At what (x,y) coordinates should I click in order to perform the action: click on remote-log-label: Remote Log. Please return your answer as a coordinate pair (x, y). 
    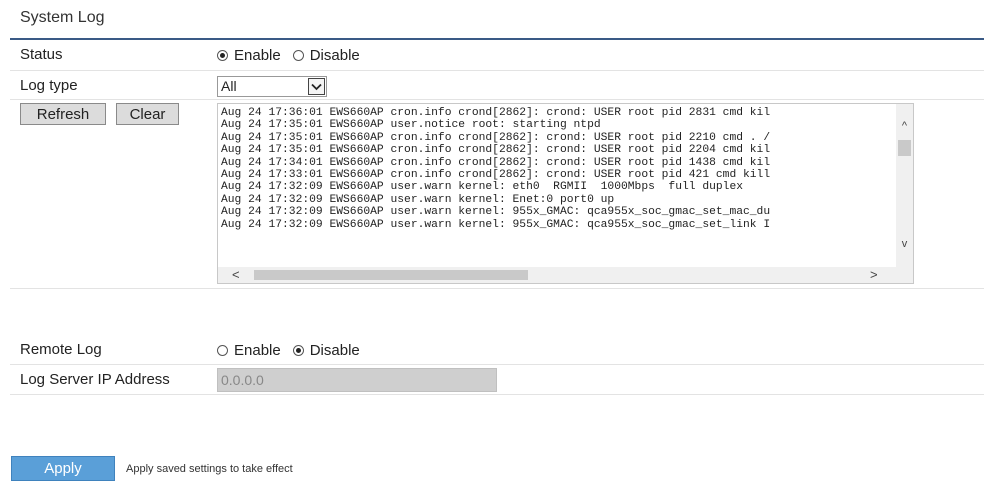
    Looking at the image, I should click on (61, 349).